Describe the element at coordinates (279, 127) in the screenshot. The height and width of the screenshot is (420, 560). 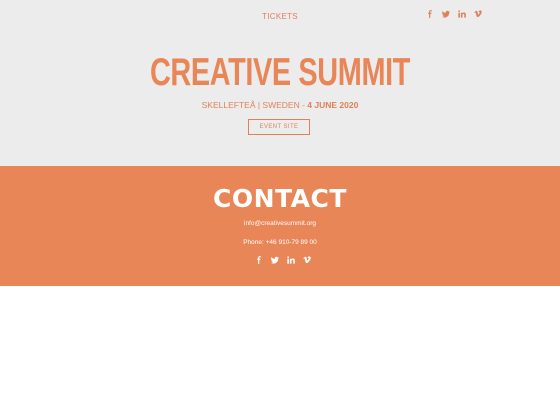
I see `event-site-button: EVENT SITE` at that location.